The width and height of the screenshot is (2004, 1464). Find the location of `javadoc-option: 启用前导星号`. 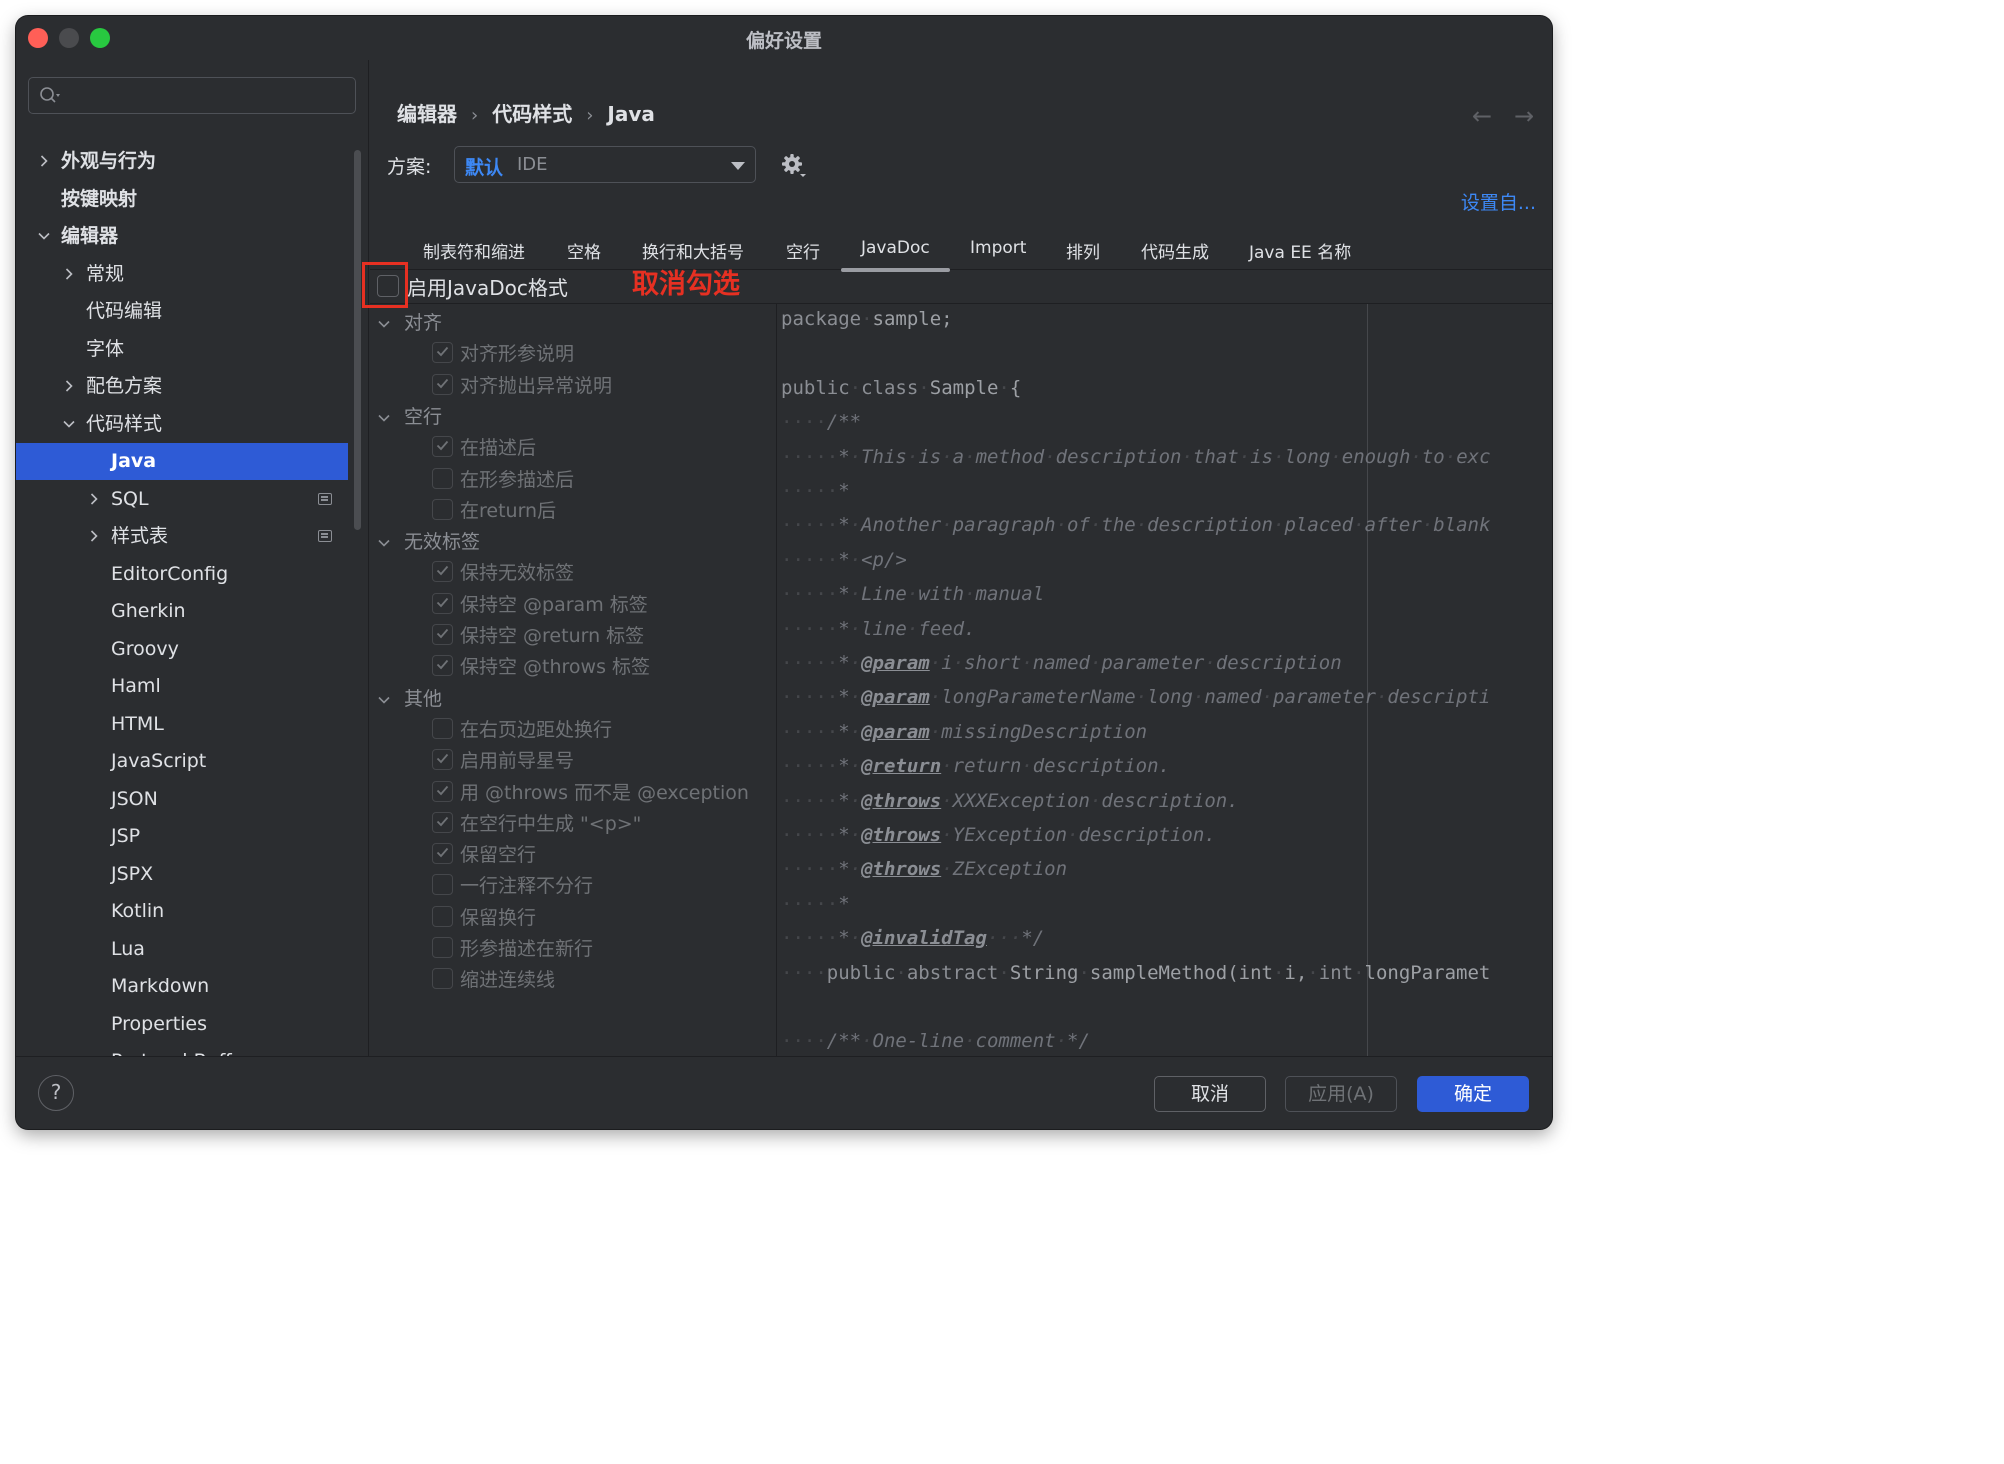

javadoc-option: 启用前导星号 is located at coordinates (602, 761).